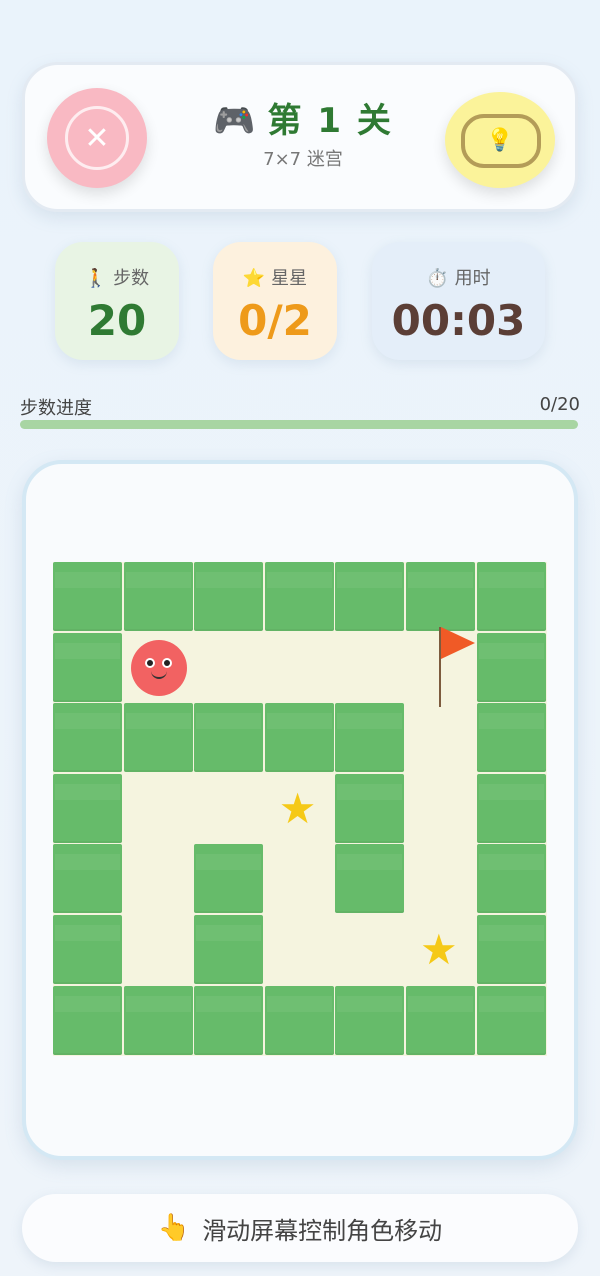 The height and width of the screenshot is (1276, 600). I want to click on time-label-row: ⏱️ 用时, so click(458, 277).